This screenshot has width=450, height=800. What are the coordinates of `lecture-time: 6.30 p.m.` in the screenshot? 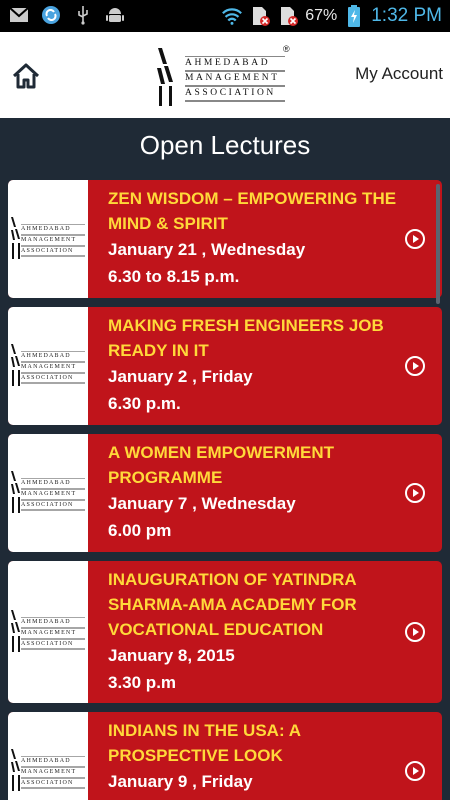 It's located at (144, 403).